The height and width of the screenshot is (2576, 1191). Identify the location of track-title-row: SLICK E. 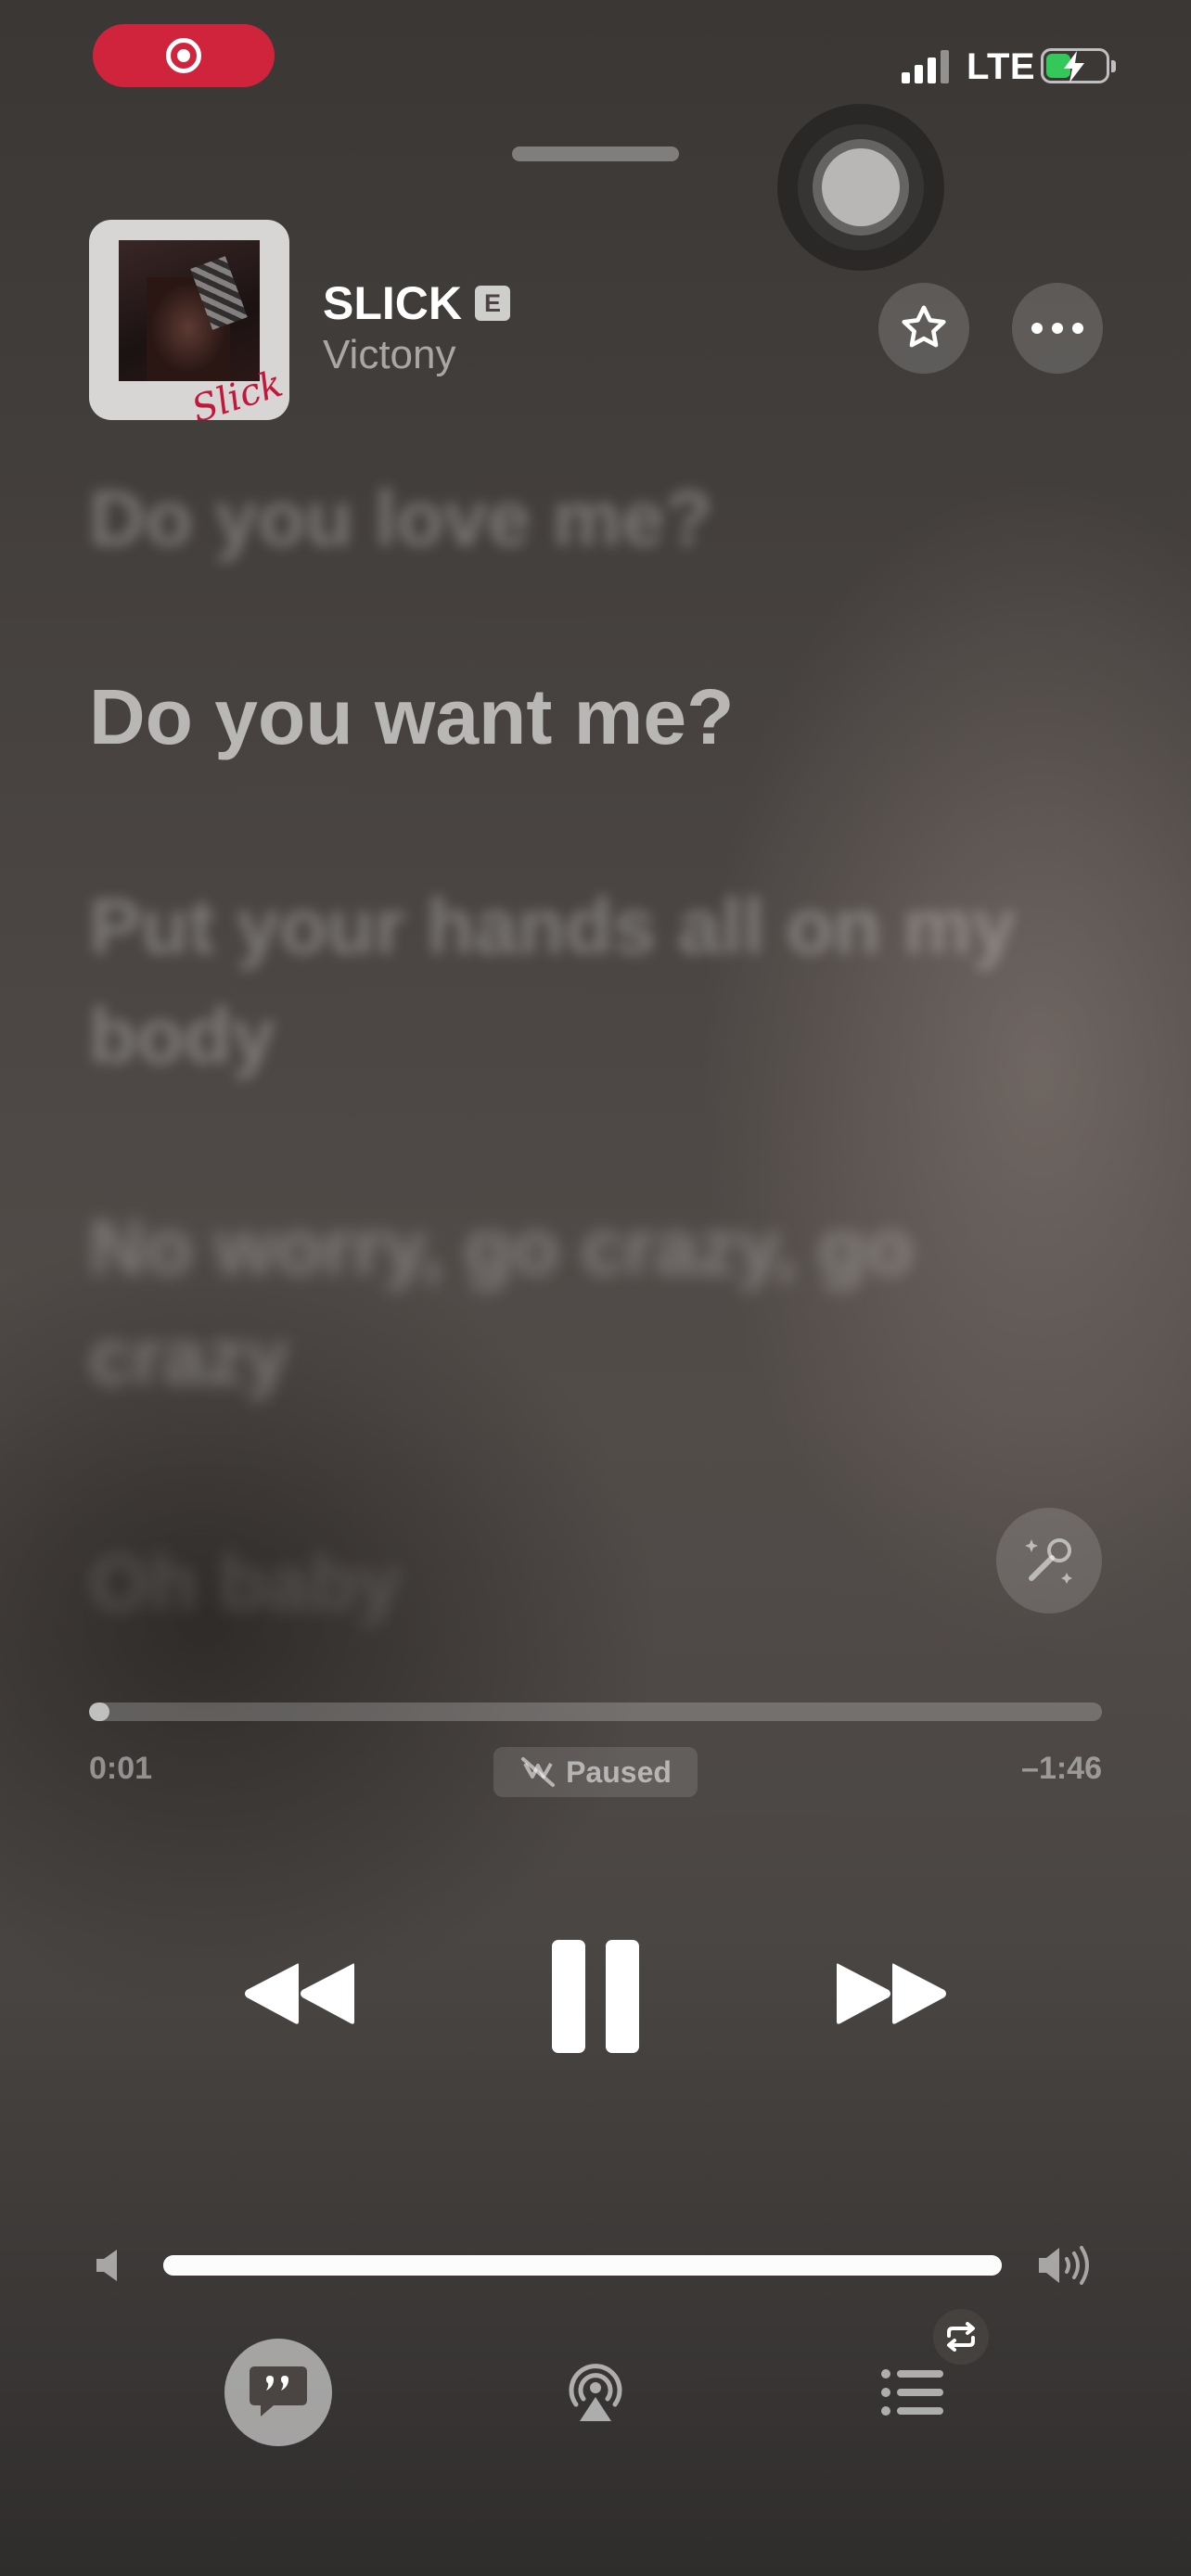
(416, 303).